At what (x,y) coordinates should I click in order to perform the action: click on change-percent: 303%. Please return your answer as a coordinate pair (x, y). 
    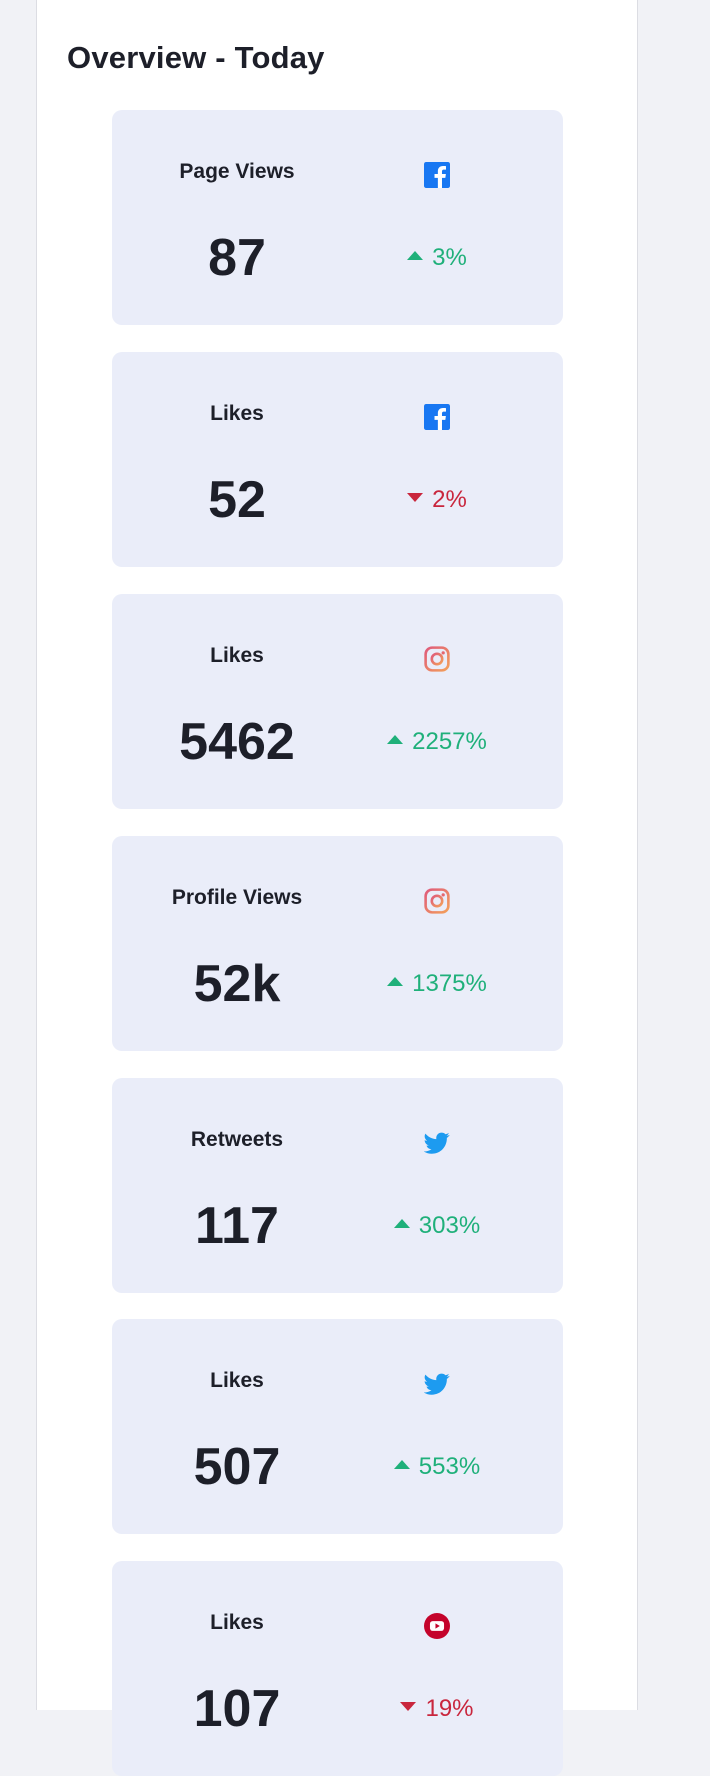
    Looking at the image, I should click on (449, 1225).